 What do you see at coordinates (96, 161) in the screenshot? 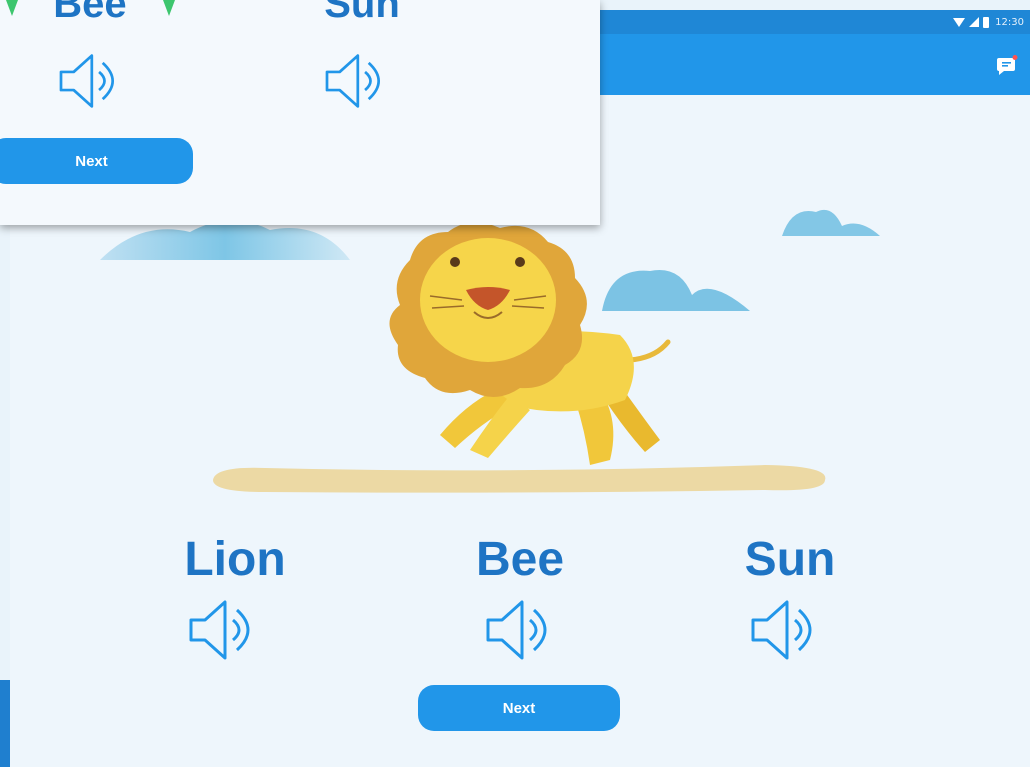
I see `overlay-next-button: Next` at bounding box center [96, 161].